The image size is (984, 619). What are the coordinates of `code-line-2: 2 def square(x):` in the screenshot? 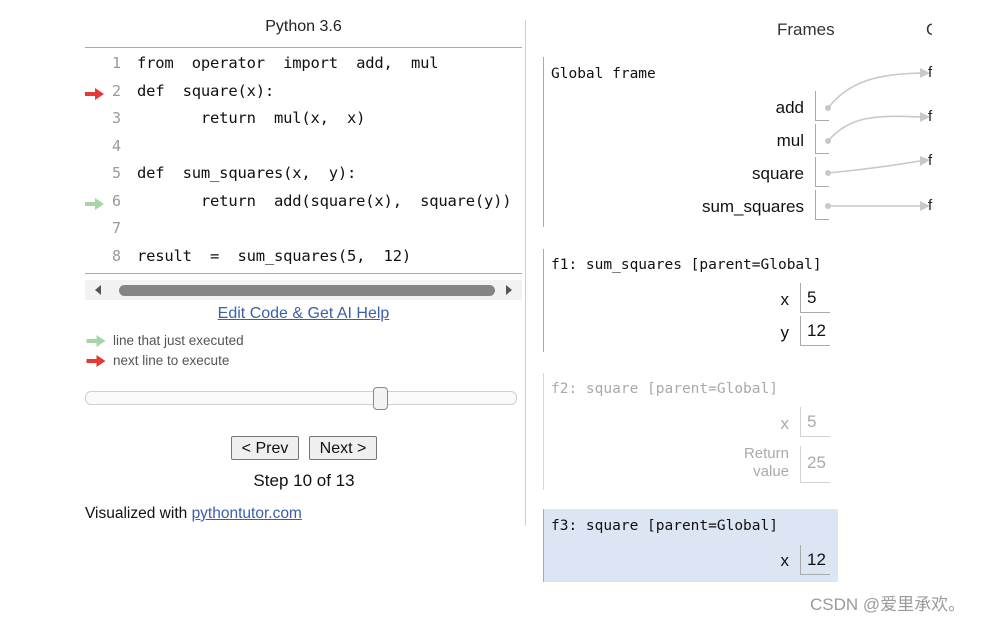 It's located at (303, 95).